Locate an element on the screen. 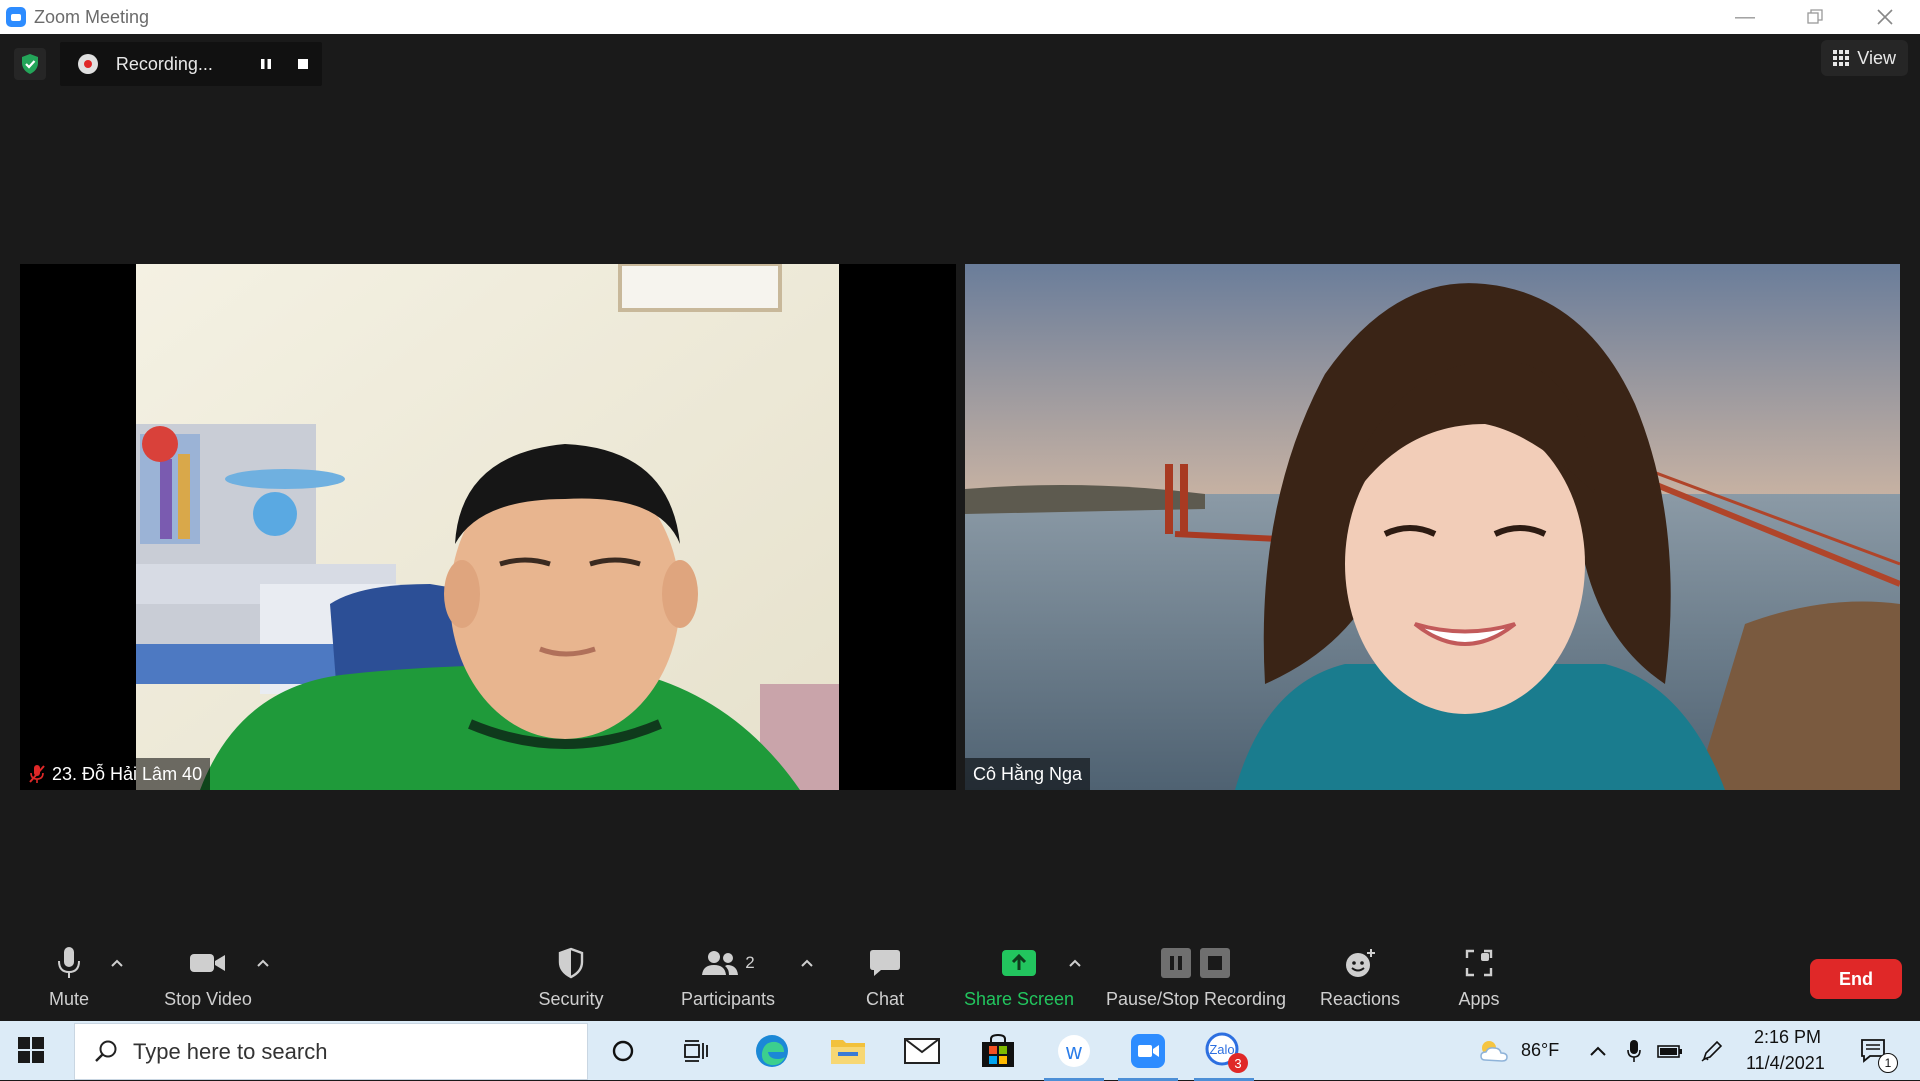  cortana-button is located at coordinates (623, 1051).